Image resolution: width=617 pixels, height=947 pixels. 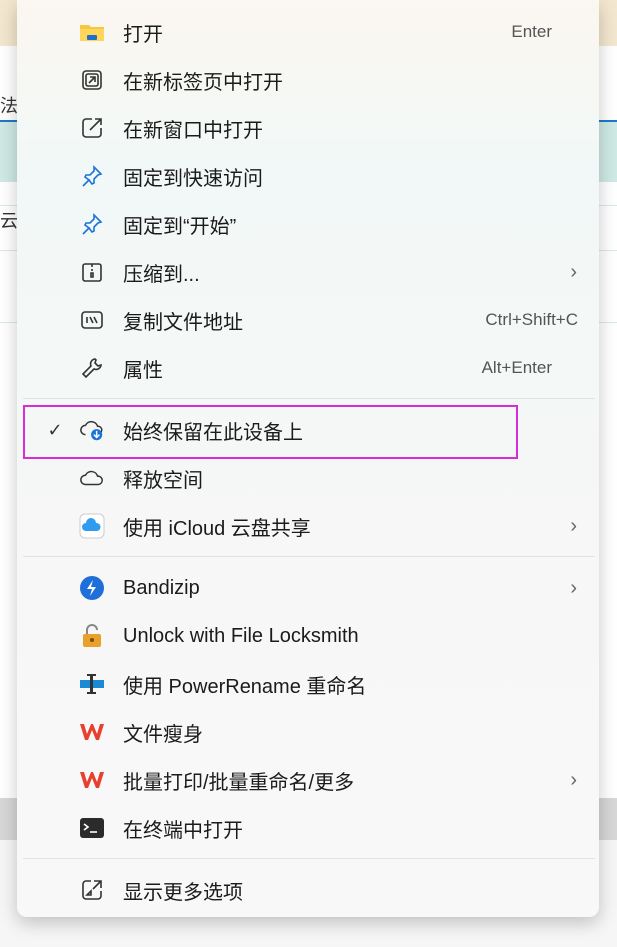 What do you see at coordinates (92, 80) in the screenshot?
I see `new-tab-icon` at bounding box center [92, 80].